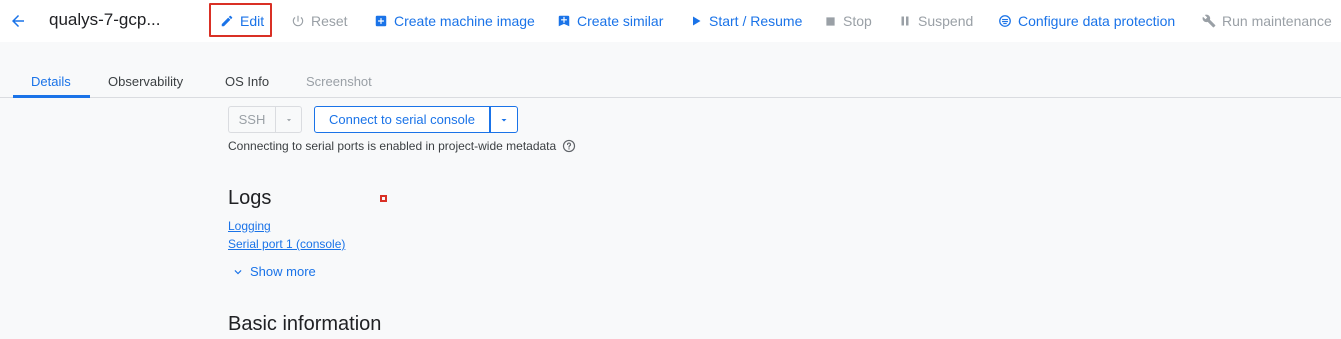  Describe the element at coordinates (1097, 21) in the screenshot. I see `configure-data-protection-label: Configure data protection` at that location.